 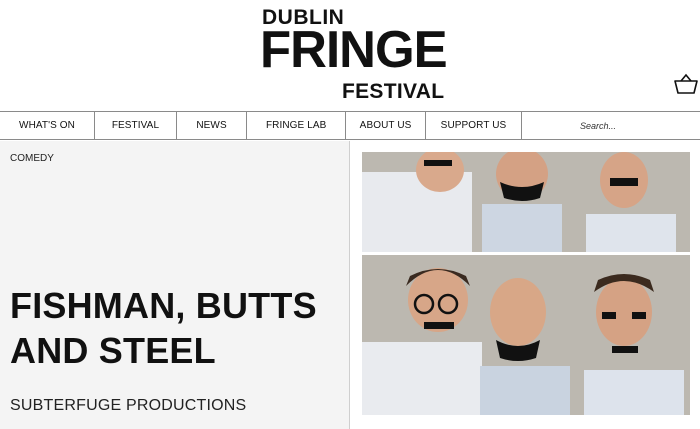 I want to click on show-producer: SUBTERFUGE PRODUCTIONS, so click(x=128, y=405).